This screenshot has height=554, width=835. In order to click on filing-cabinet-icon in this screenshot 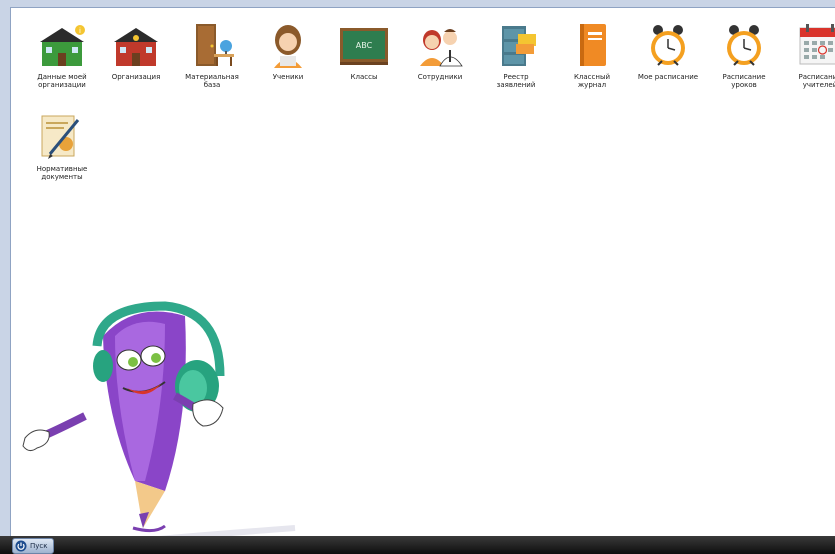, I will do `click(519, 46)`.